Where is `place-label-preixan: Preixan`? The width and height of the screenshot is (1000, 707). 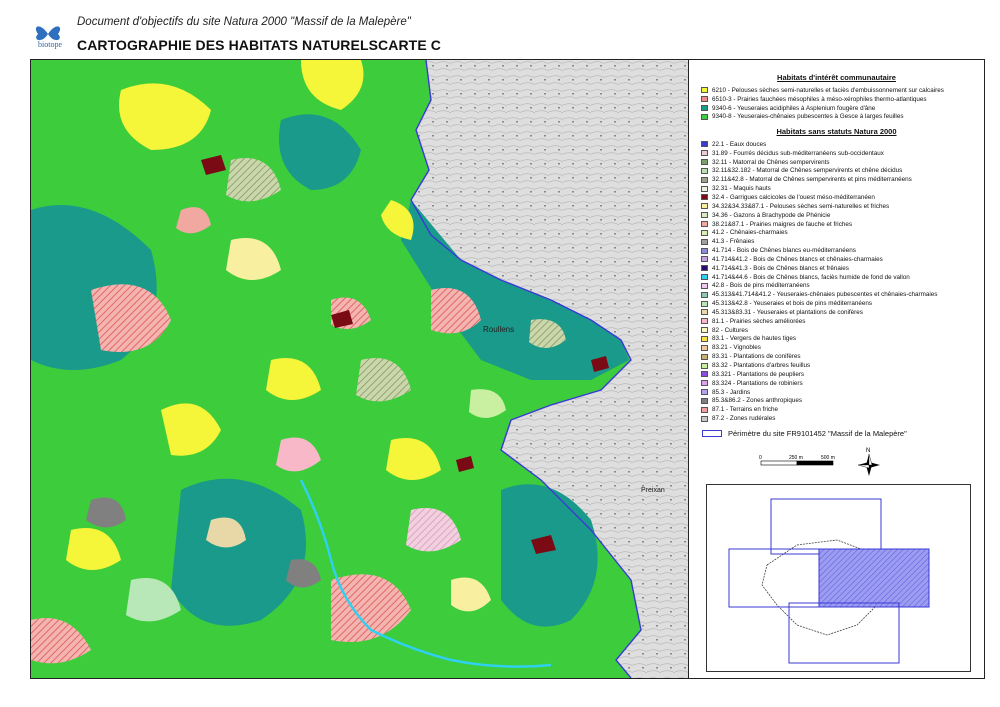 place-label-preixan: Preixan is located at coordinates (653, 490).